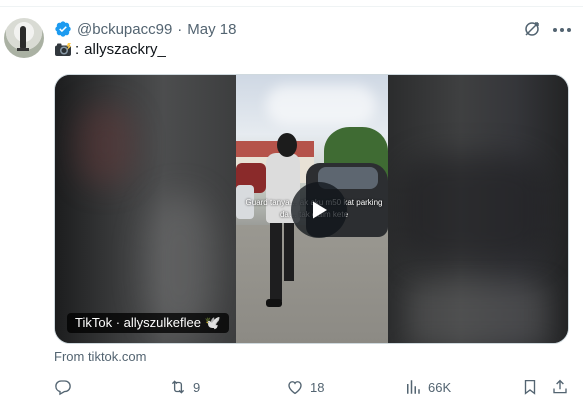  I want to click on retweet-icon, so click(178, 387).